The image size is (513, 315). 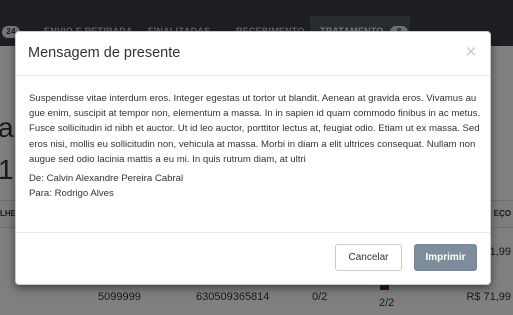 I want to click on cancel-button: Cancelar, so click(x=368, y=257).